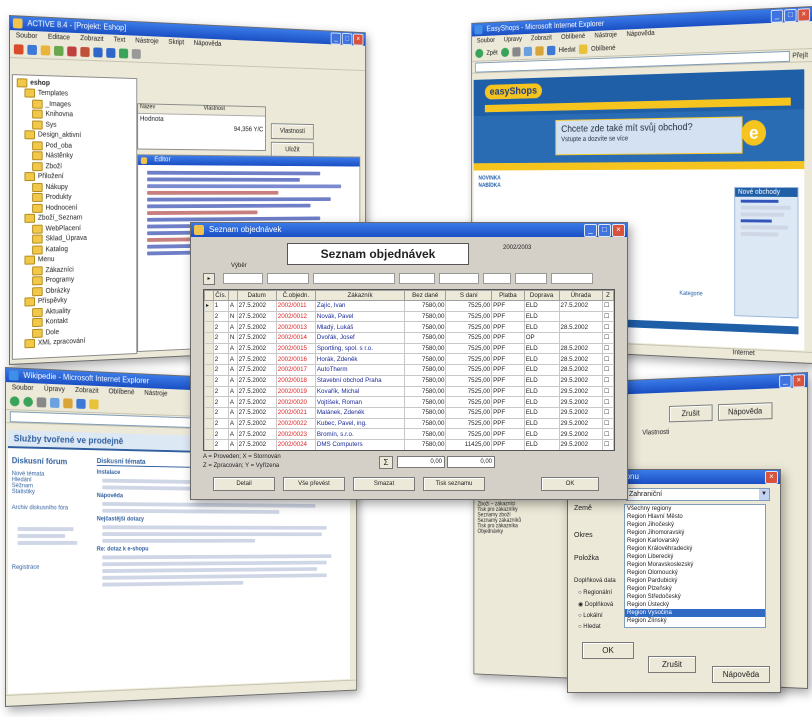 The image size is (812, 717). Describe the element at coordinates (45, 50) in the screenshot. I see `save-icon` at that location.